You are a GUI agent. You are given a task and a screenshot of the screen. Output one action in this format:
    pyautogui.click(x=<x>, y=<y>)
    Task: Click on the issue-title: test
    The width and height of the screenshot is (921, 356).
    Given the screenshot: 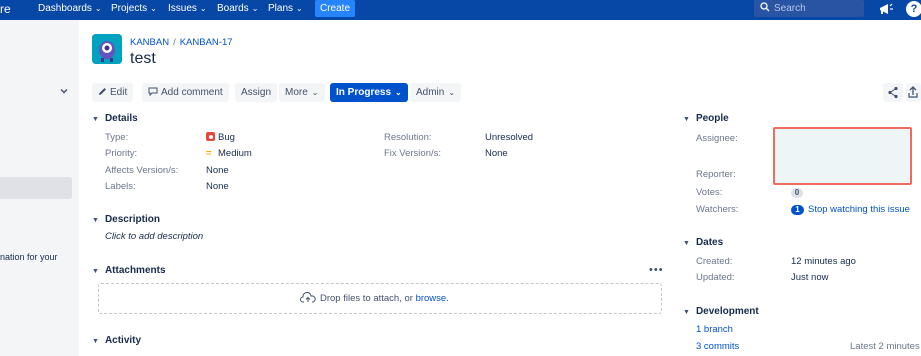 What is the action you would take?
    pyautogui.click(x=143, y=59)
    